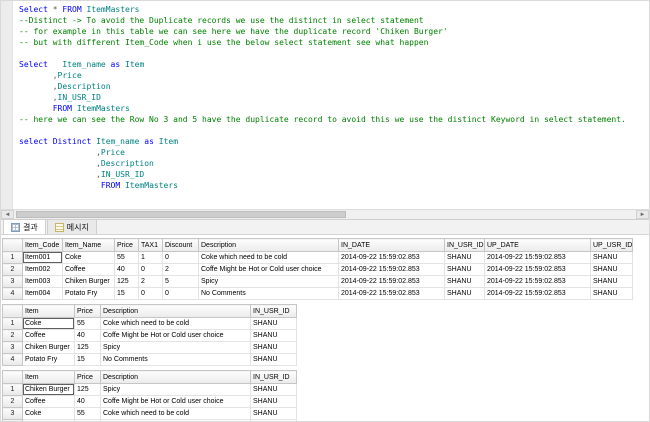  Describe the element at coordinates (180, 281) in the screenshot. I see `grid-cell: 5` at that location.